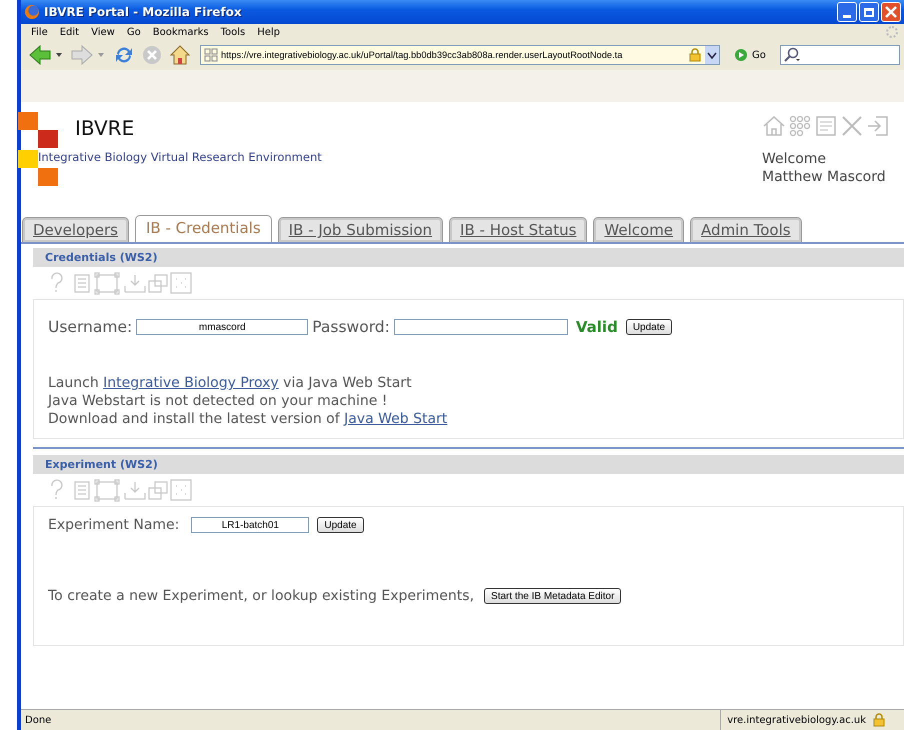  What do you see at coordinates (800, 126) in the screenshot?
I see `grid-icon` at bounding box center [800, 126].